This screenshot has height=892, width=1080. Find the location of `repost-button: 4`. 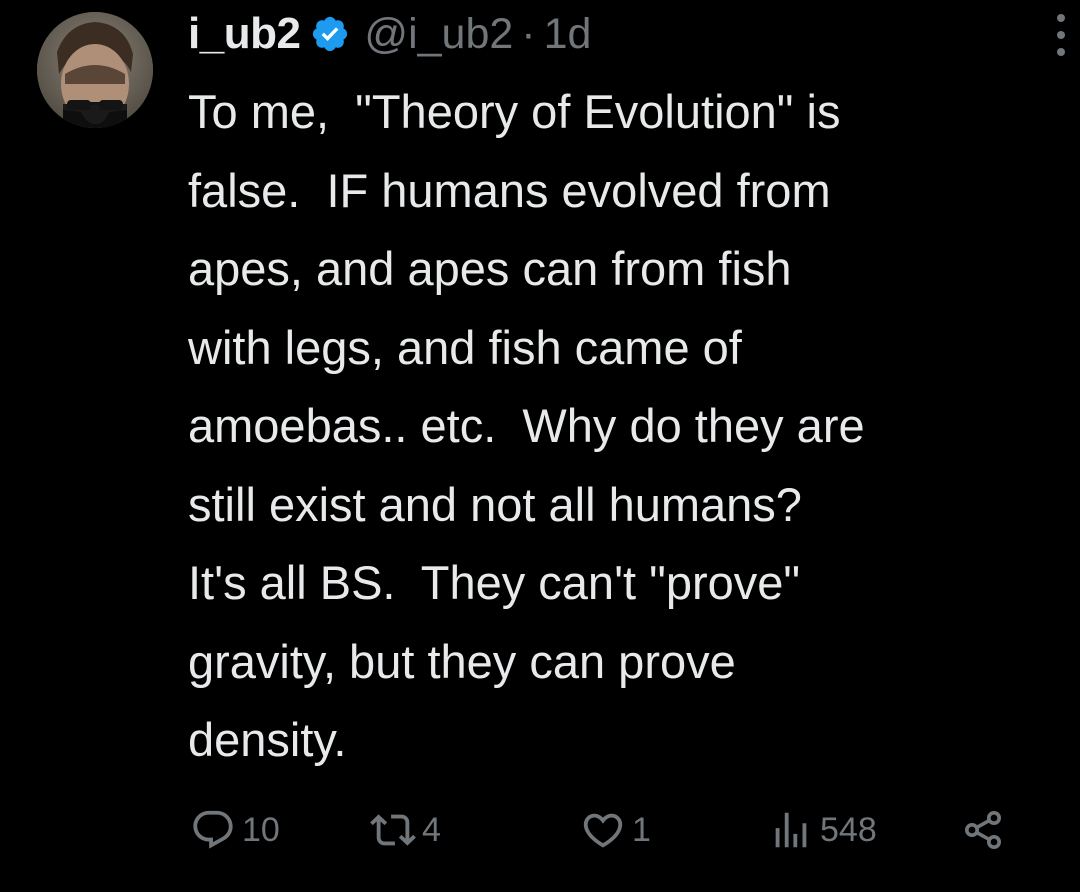

repost-button: 4 is located at coordinates (405, 830).